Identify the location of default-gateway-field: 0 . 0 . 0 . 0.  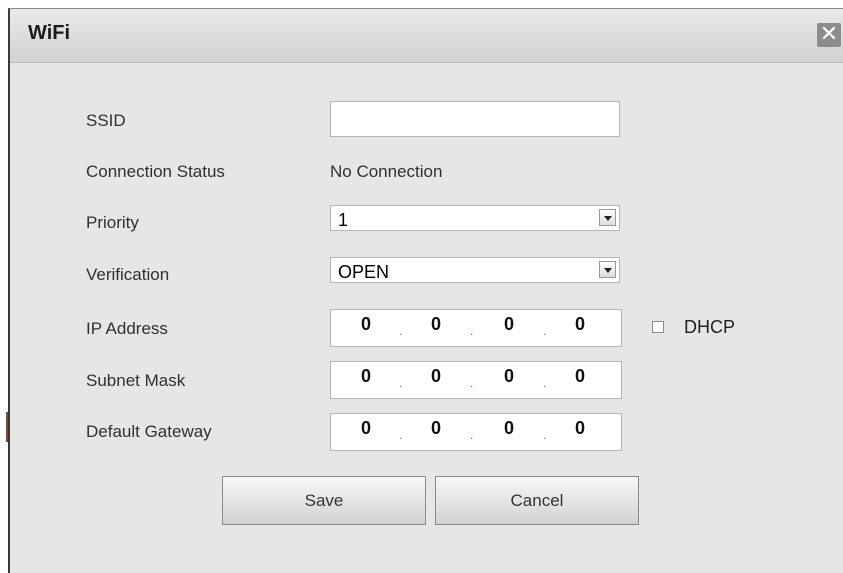
(476, 432).